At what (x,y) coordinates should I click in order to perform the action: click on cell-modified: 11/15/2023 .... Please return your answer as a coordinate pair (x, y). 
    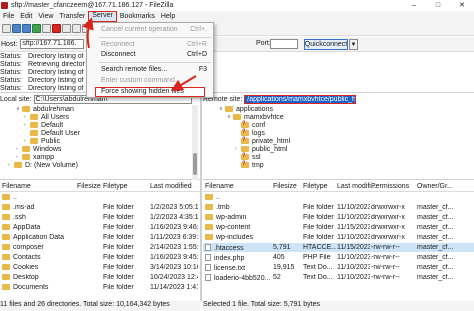
    Looking at the image, I should click on (353, 227).